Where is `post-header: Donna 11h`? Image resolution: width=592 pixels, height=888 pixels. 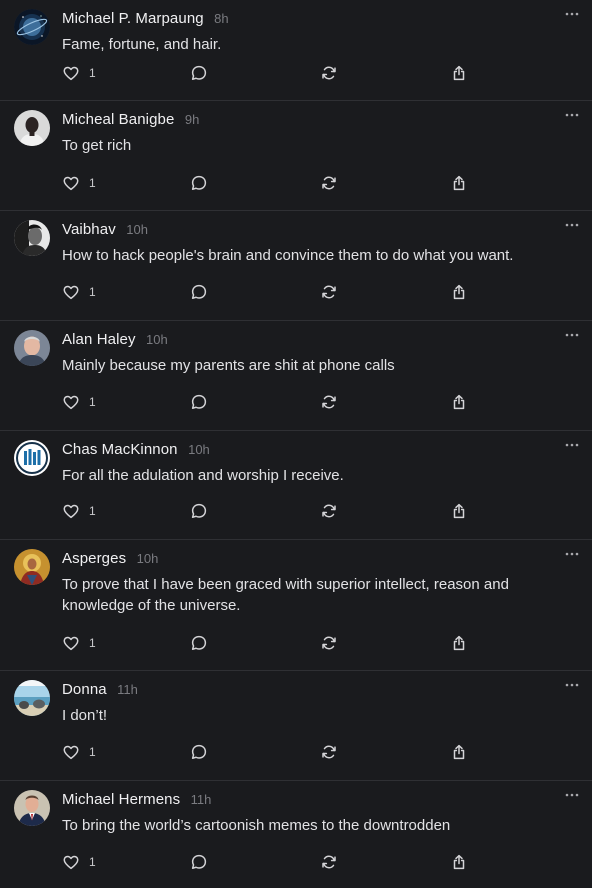 post-header: Donna 11h is located at coordinates (100, 691).